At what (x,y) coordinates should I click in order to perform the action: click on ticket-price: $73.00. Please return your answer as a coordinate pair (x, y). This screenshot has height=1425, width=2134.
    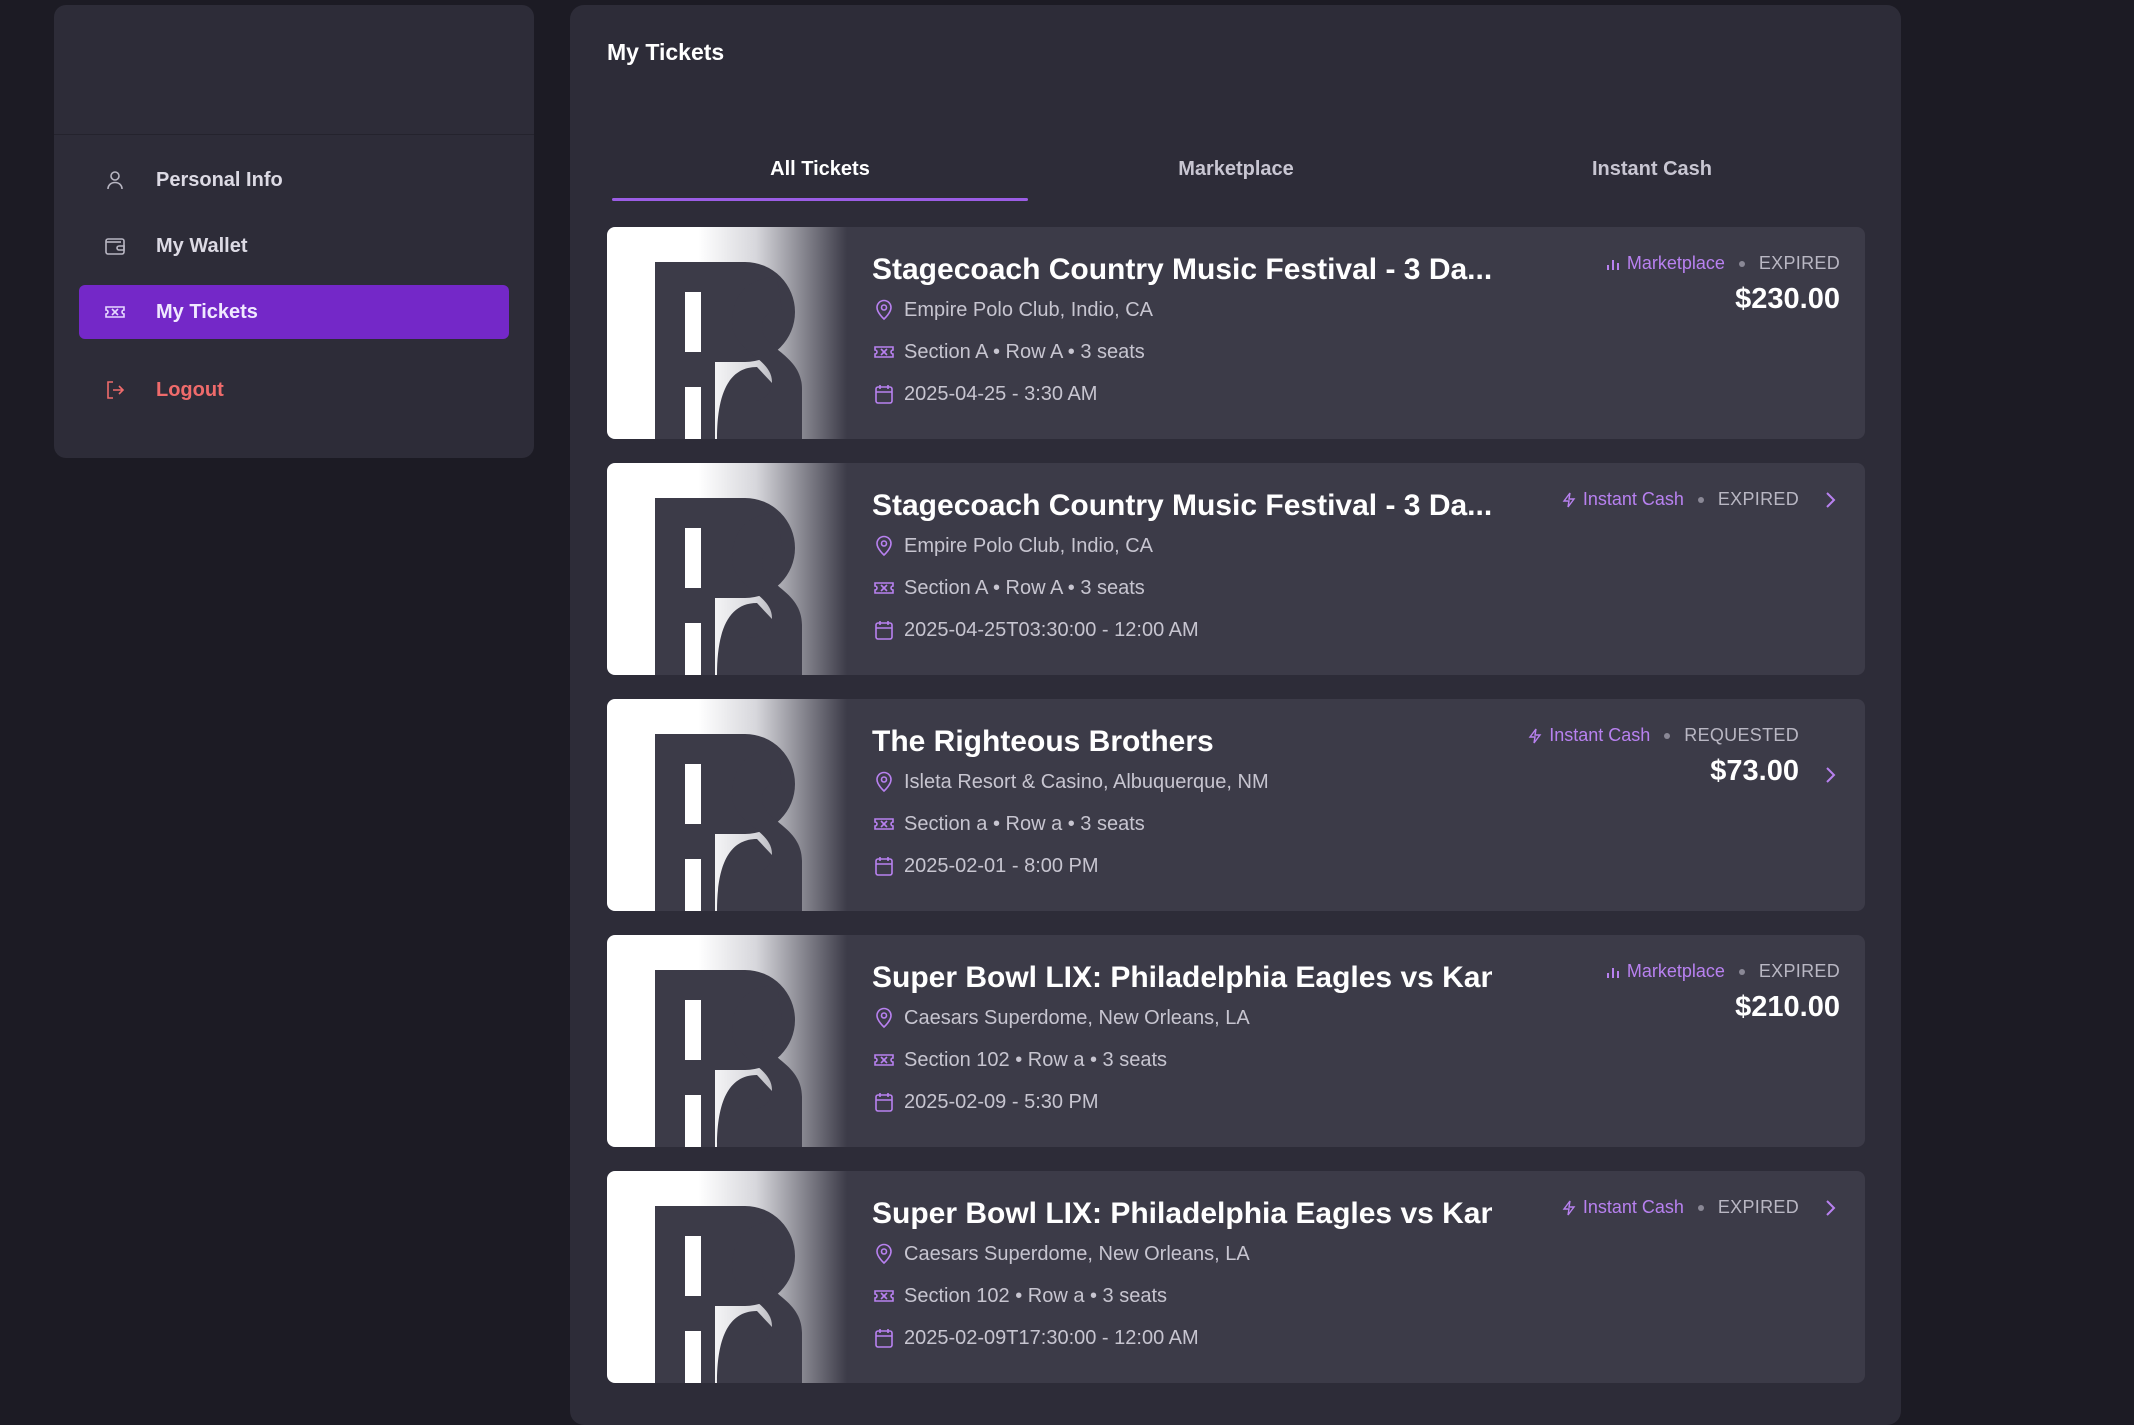
    Looking at the image, I should click on (1754, 771).